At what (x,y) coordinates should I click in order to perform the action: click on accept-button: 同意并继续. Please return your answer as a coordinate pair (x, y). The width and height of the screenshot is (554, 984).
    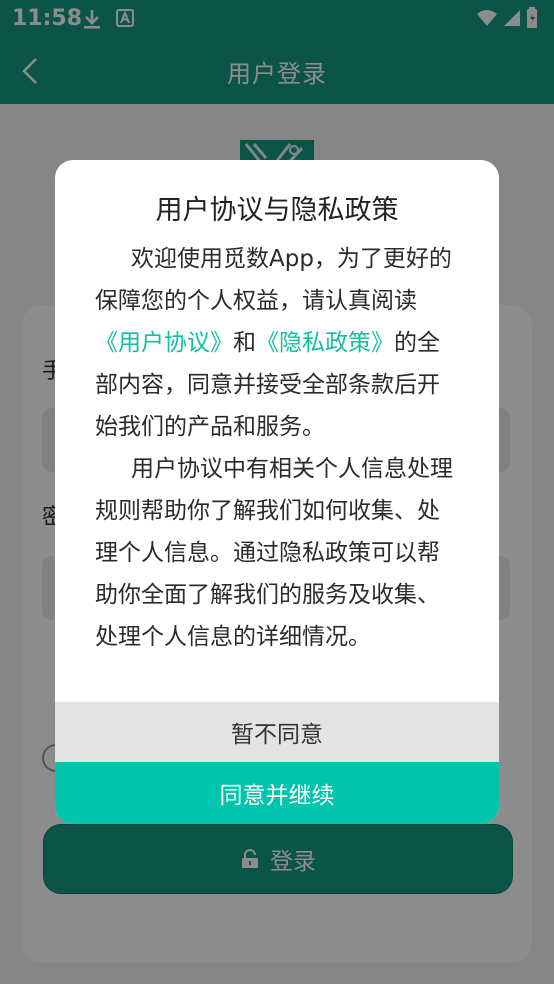
    Looking at the image, I should click on (277, 793).